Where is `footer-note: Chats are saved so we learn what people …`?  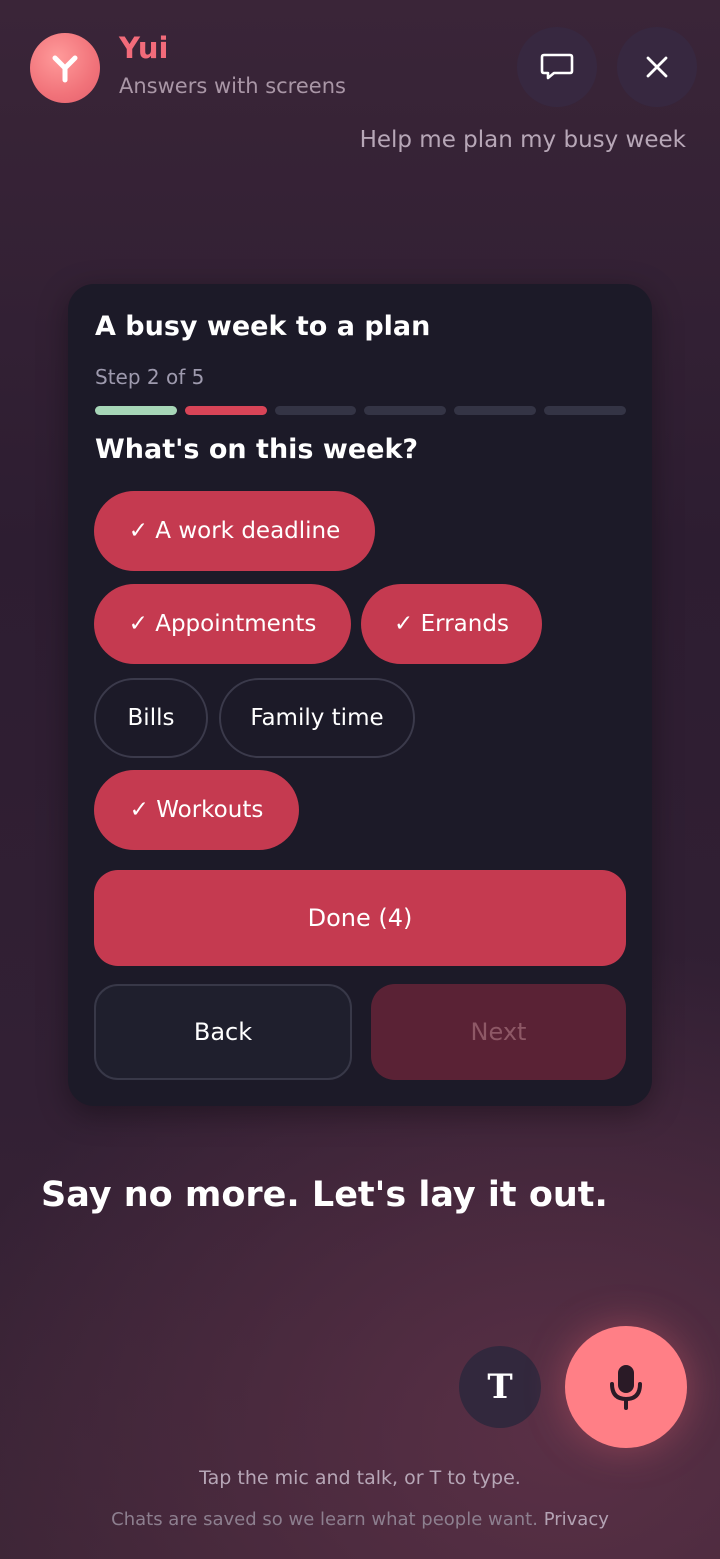
footer-note: Chats are saved so we learn what people … is located at coordinates (360, 1519).